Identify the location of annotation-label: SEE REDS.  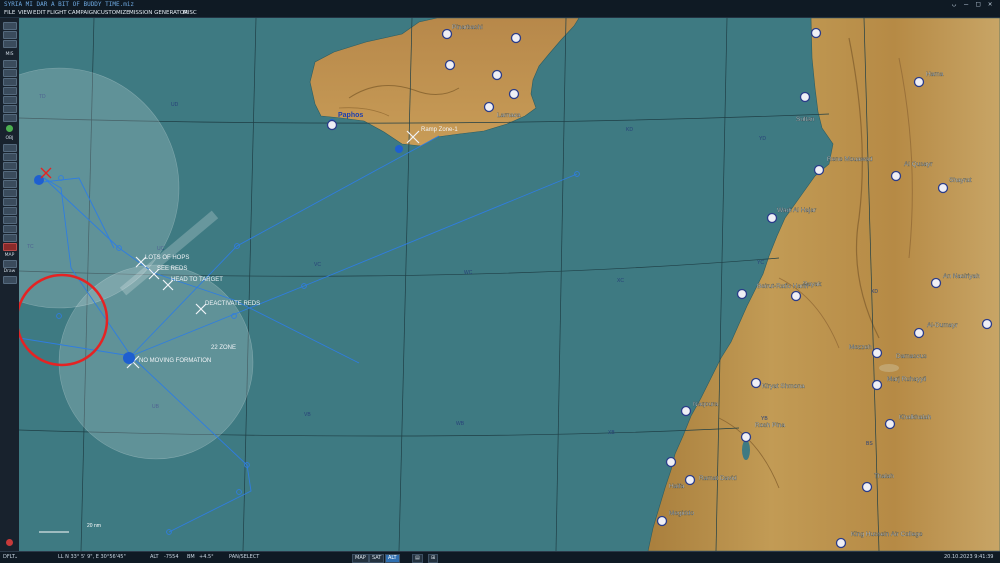
(172, 269).